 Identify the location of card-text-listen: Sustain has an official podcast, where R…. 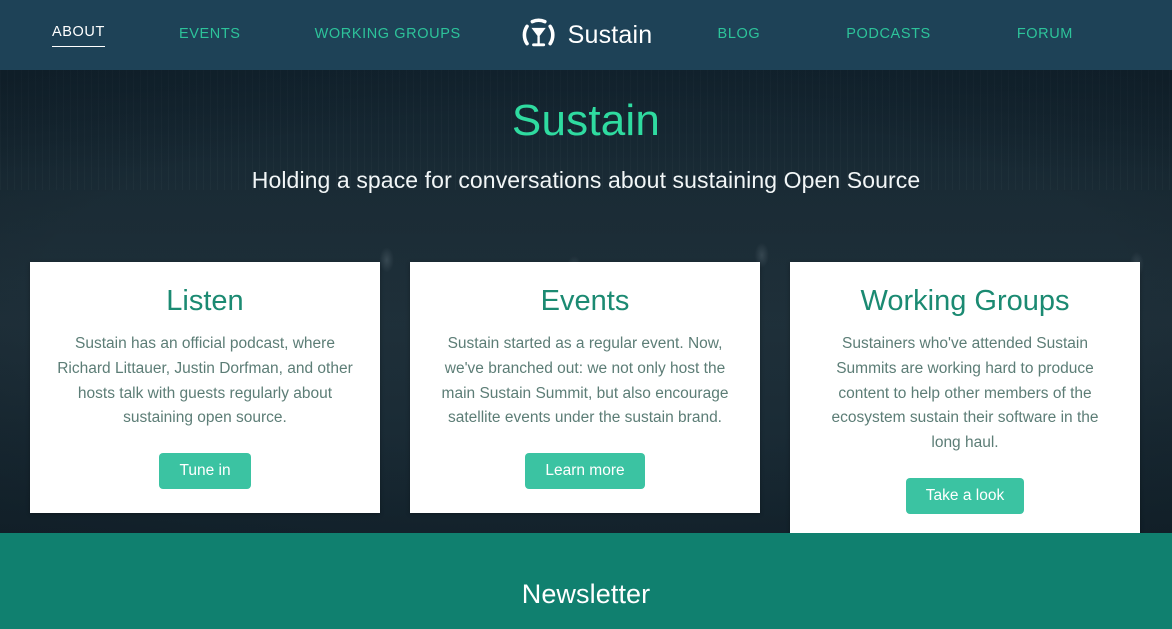
(205, 381).